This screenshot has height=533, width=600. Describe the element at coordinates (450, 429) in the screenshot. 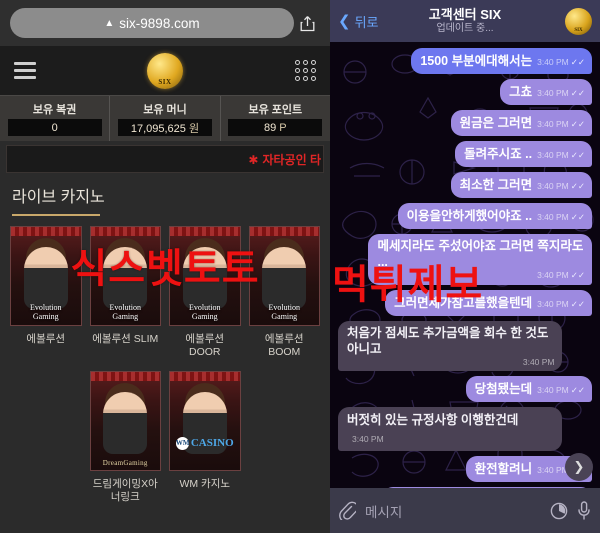

I see `message-bubble: 버젓히 있는 규정사항 이행한건데 3:40 PM` at that location.